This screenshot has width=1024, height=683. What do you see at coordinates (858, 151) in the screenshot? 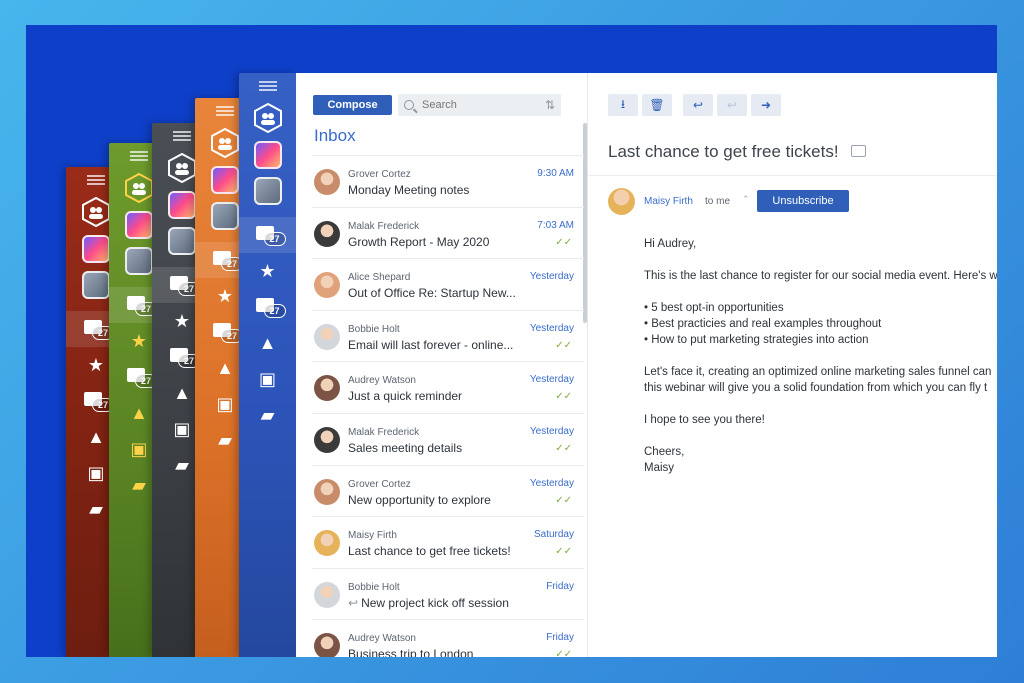
I see `move-to-folder-icon` at bounding box center [858, 151].